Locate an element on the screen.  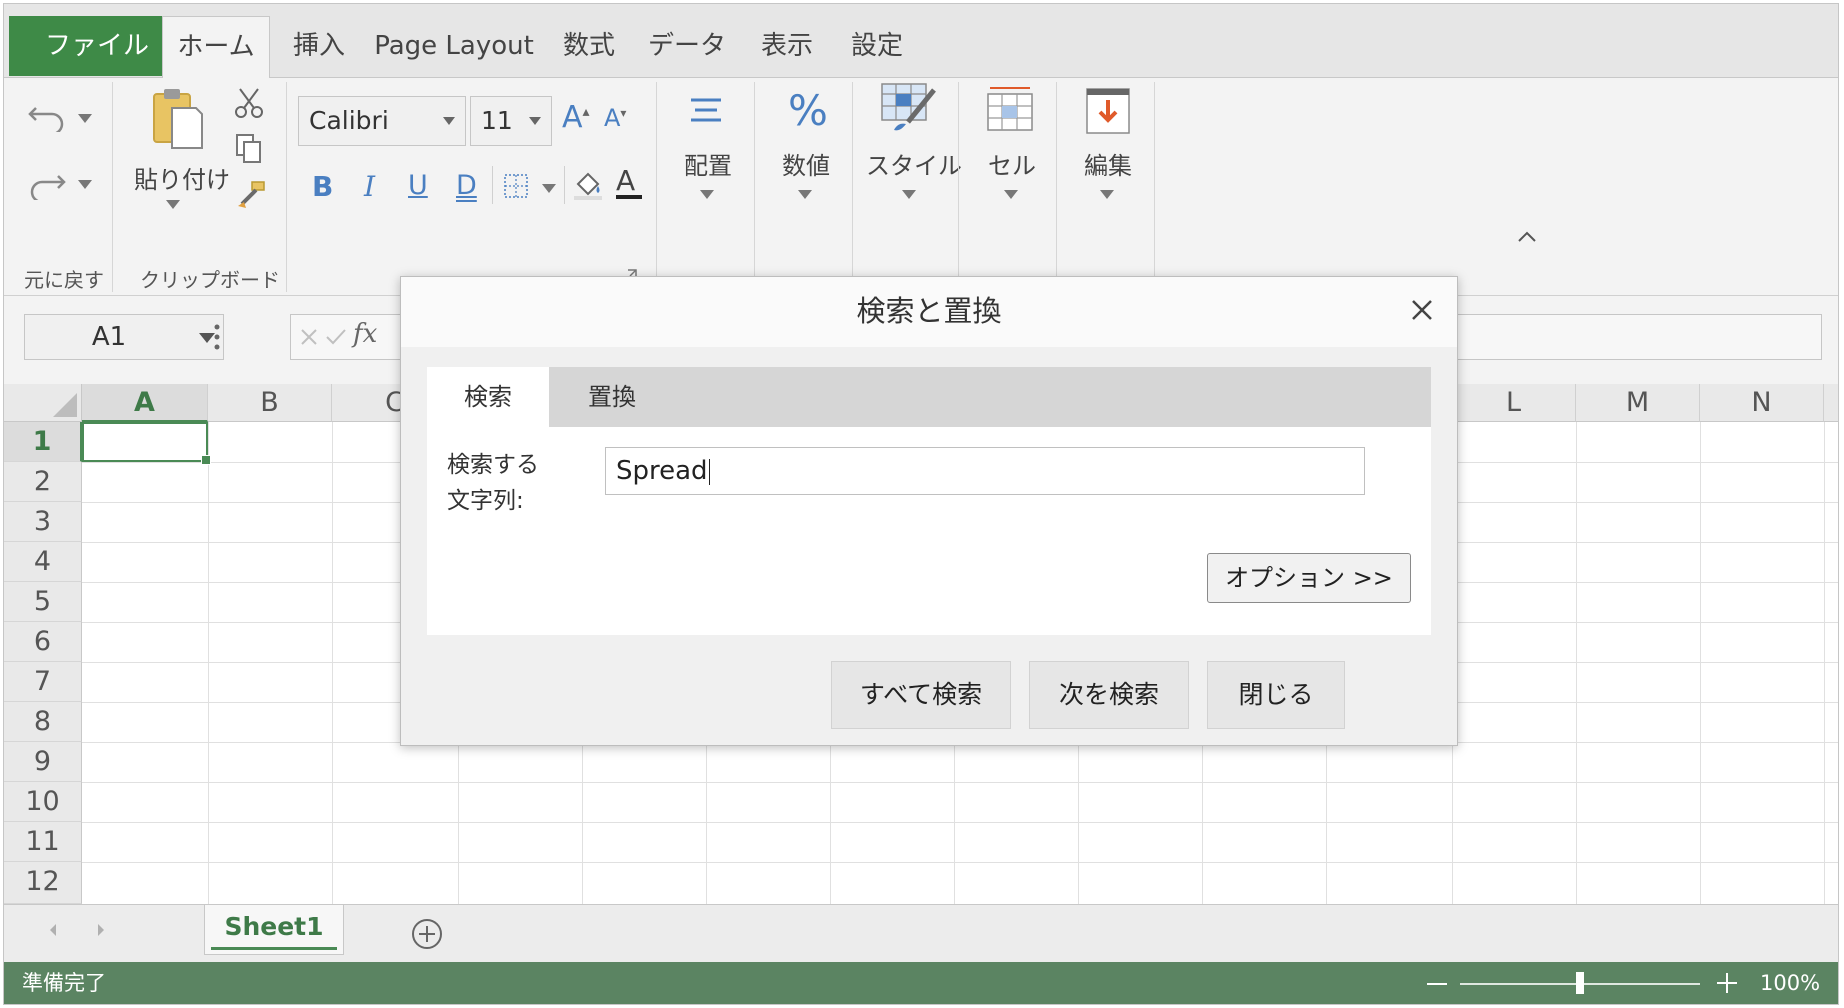
paste-dropdown-icon is located at coordinates (173, 204).